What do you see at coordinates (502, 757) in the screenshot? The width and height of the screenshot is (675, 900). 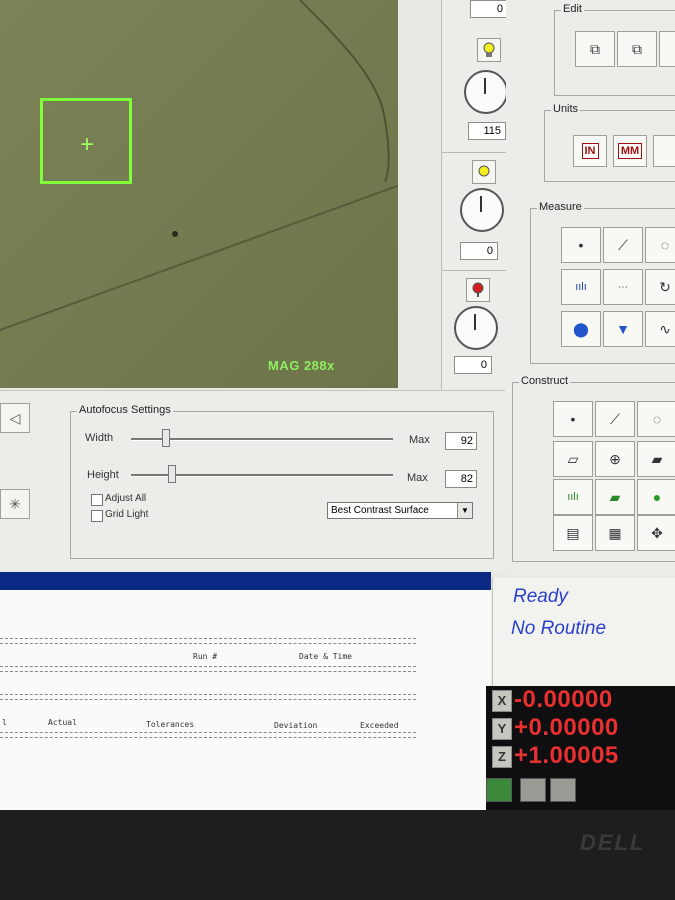 I see `z-axis-button: Z` at bounding box center [502, 757].